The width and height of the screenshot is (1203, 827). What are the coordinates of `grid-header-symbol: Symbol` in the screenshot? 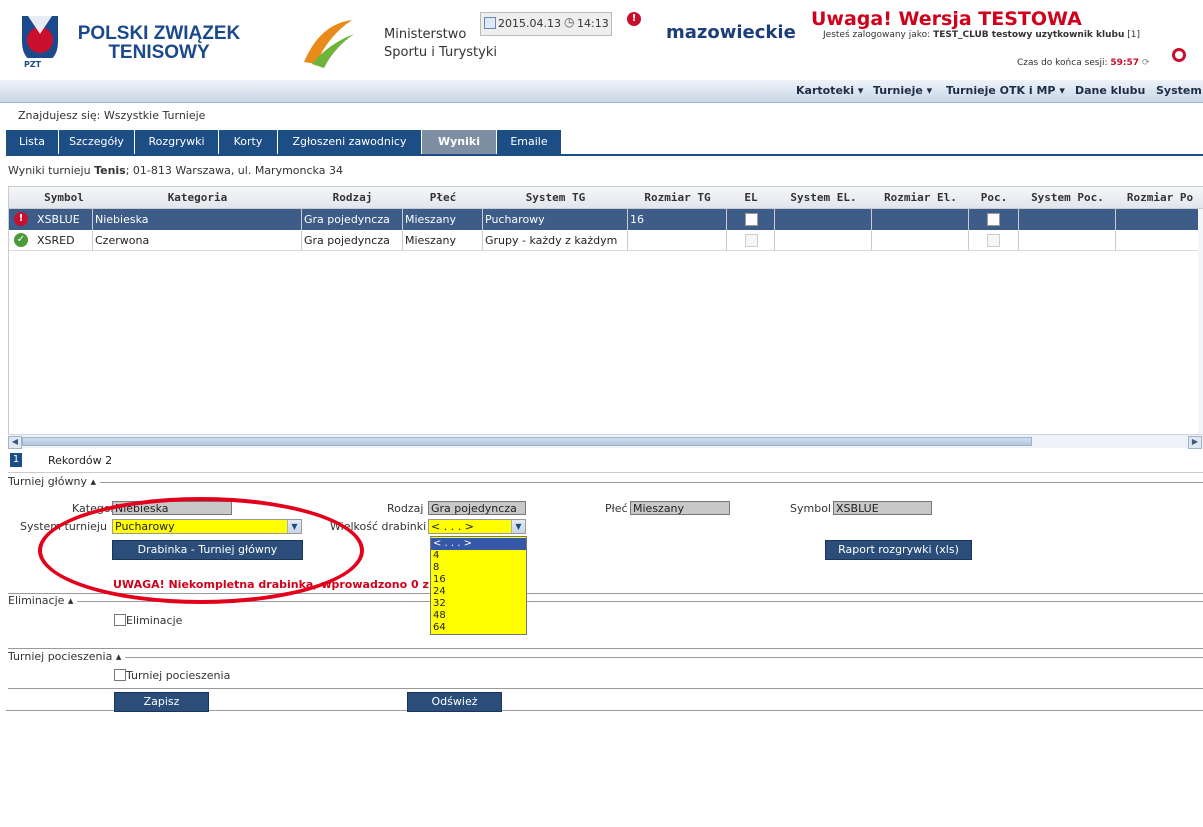 It's located at (64, 198).